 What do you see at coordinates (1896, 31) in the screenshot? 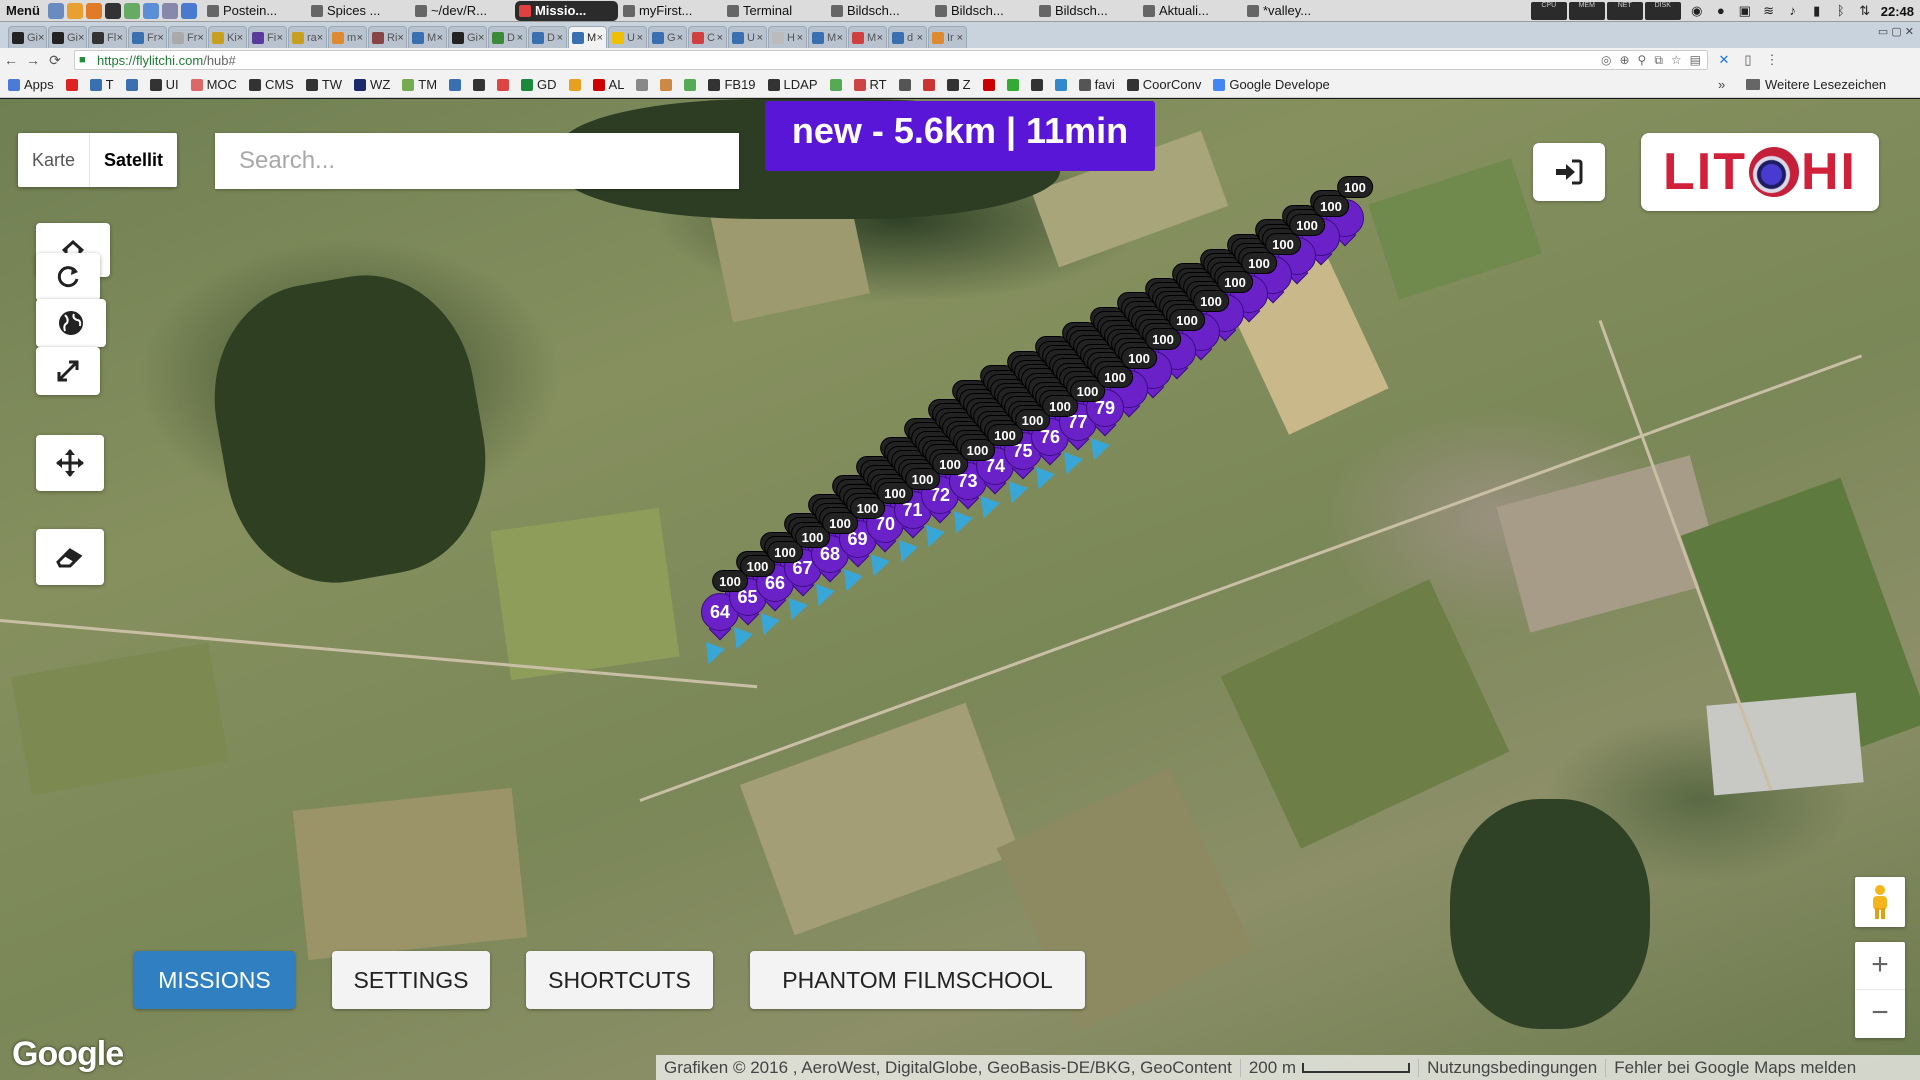
I see `window-controls: ▭ ▢ ✕` at bounding box center [1896, 31].